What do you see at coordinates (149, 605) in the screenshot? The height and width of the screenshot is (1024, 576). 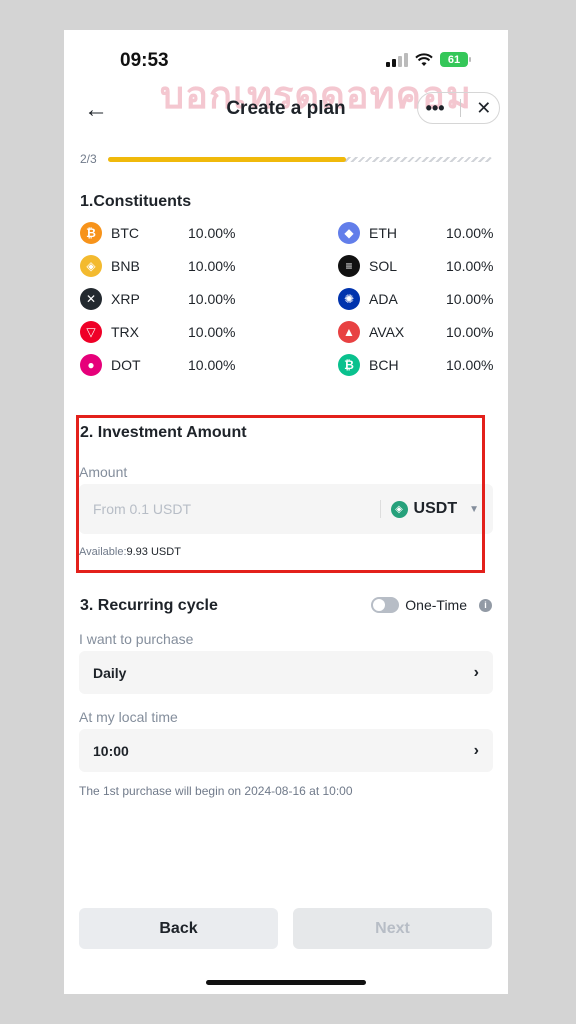 I see `recurring-title: 3. Recurring cycle` at bounding box center [149, 605].